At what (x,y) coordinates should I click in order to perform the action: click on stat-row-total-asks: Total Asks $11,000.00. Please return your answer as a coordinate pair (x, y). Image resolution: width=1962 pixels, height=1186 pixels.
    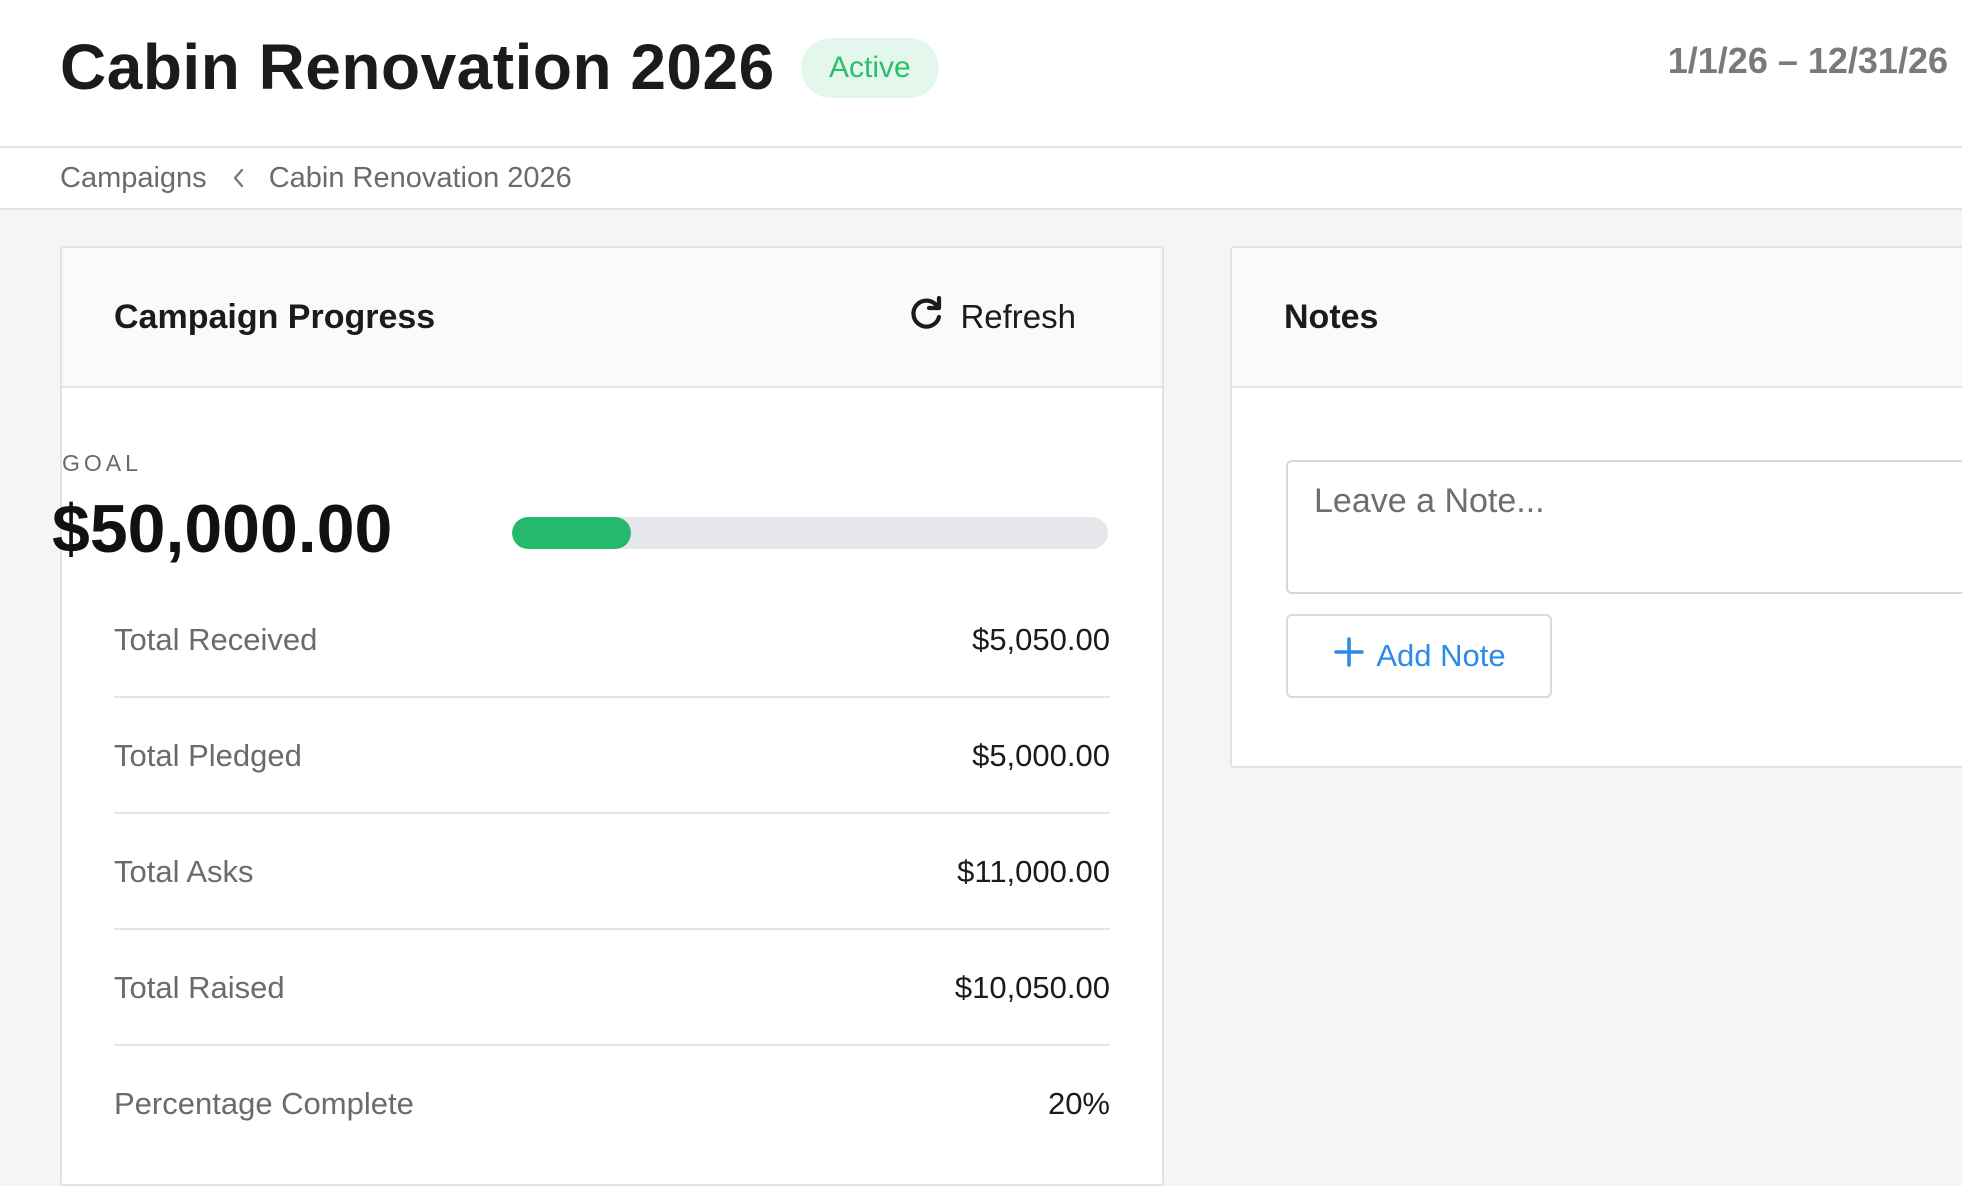
    Looking at the image, I should click on (612, 872).